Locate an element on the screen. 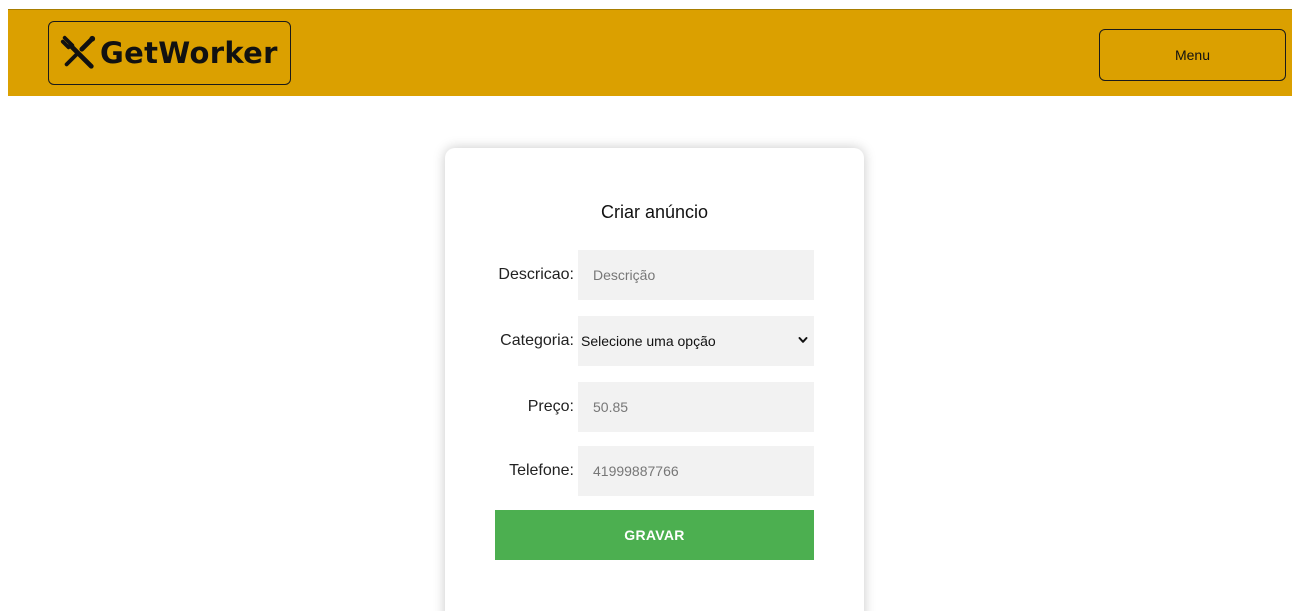 The height and width of the screenshot is (611, 1292). categoria-select: Selecione uma opção is located at coordinates (696, 341).